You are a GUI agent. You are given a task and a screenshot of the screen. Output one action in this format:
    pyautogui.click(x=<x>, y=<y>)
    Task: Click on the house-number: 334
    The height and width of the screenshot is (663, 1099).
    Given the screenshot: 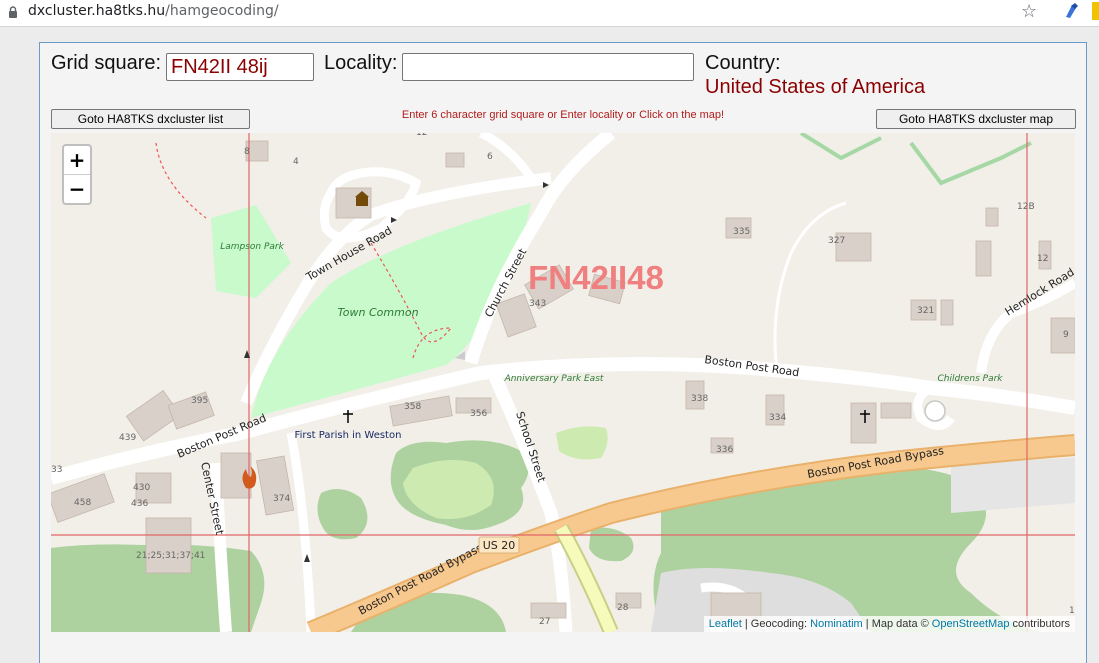 What is the action you would take?
    pyautogui.click(x=777, y=418)
    